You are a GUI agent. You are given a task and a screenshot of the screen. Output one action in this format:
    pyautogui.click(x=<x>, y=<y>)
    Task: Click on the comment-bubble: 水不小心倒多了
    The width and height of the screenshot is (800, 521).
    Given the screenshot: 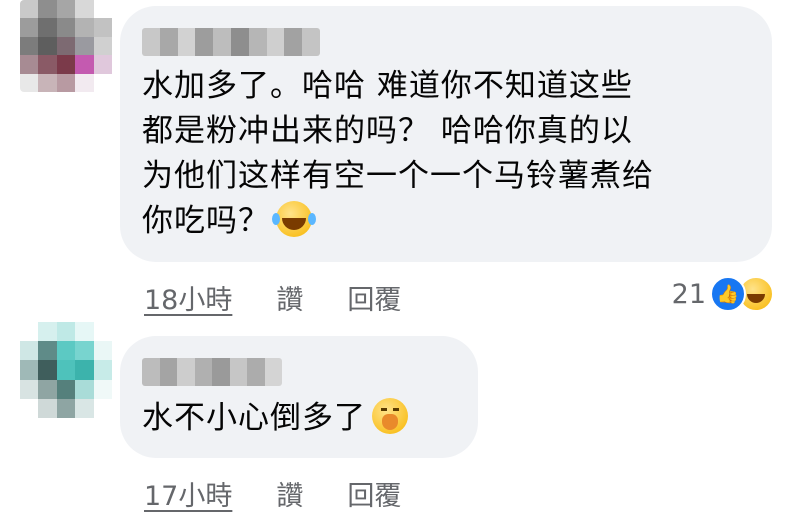 What is the action you would take?
    pyautogui.click(x=299, y=397)
    